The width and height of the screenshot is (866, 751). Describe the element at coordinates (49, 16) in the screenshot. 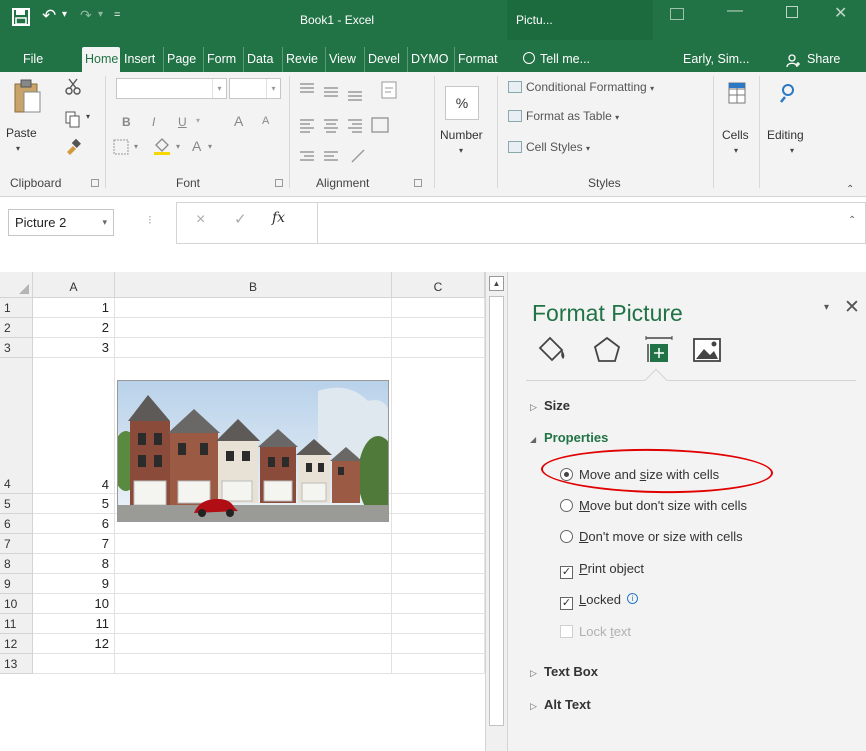

I see `undo-icon: ↶` at that location.